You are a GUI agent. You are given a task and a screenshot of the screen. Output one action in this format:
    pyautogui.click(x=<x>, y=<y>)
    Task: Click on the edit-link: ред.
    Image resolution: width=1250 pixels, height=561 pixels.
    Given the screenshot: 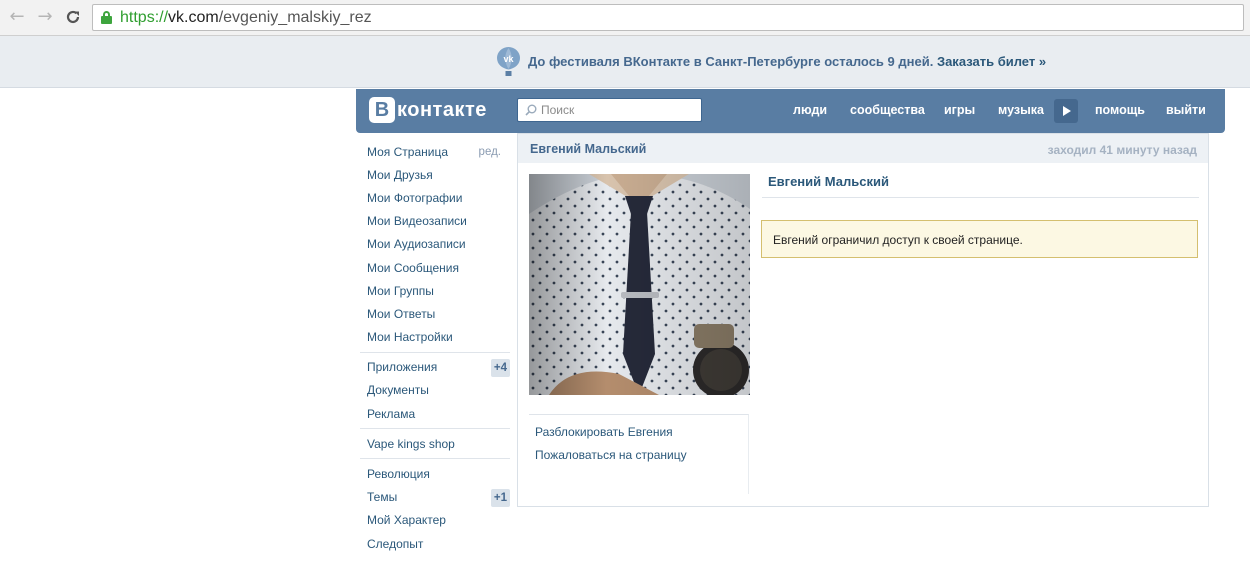 What is the action you would take?
    pyautogui.click(x=490, y=152)
    